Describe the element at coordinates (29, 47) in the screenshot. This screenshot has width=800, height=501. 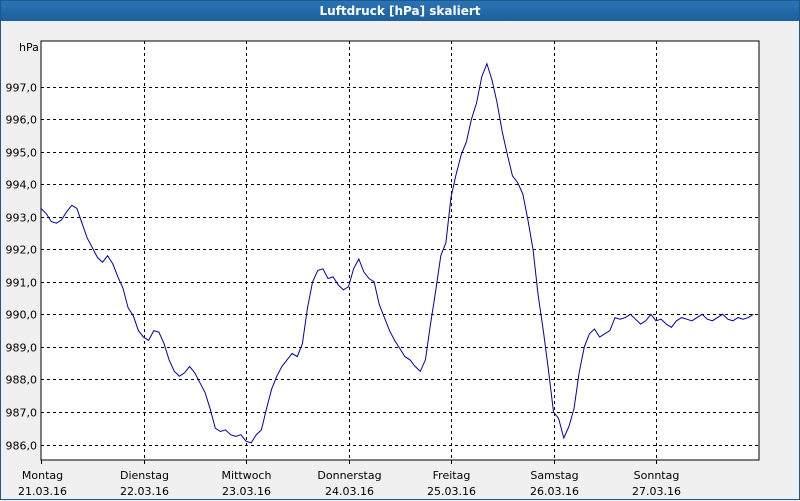
I see `y-axis-unit: hPa` at that location.